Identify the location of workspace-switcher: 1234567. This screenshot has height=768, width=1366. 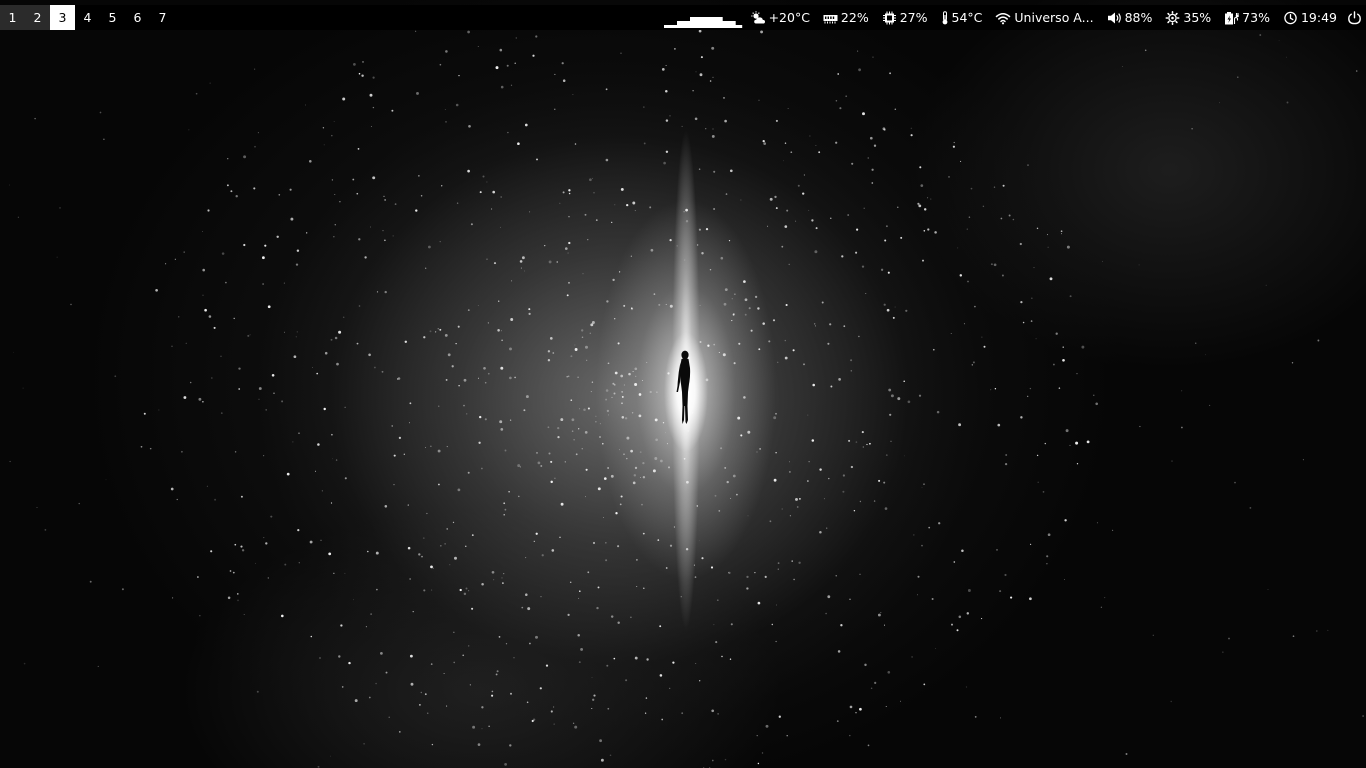
(87, 17).